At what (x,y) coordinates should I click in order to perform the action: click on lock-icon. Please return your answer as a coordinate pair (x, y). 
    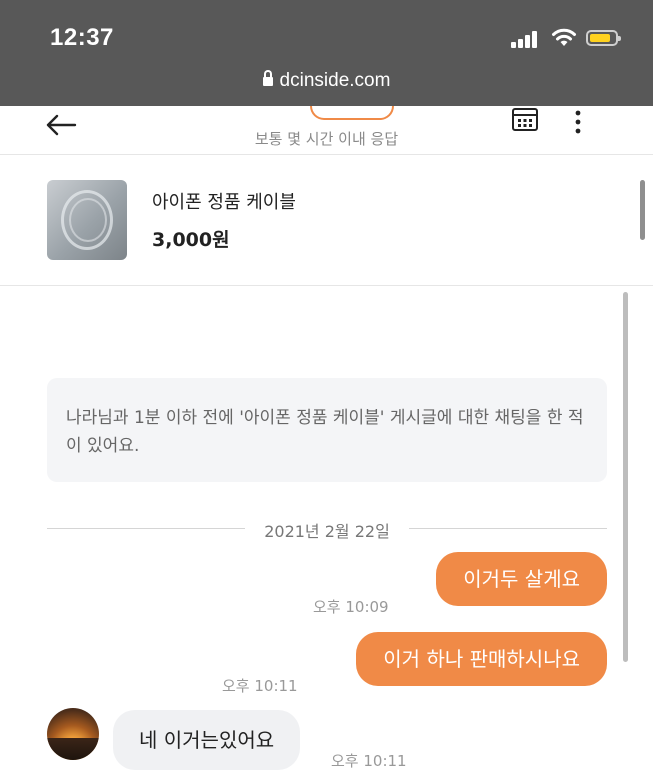
    Looking at the image, I should click on (267, 78).